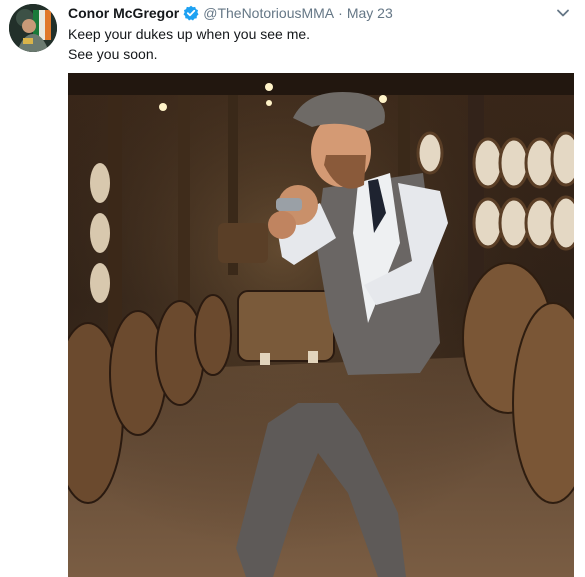  Describe the element at coordinates (191, 13) in the screenshot. I see `verified-badge-icon` at that location.